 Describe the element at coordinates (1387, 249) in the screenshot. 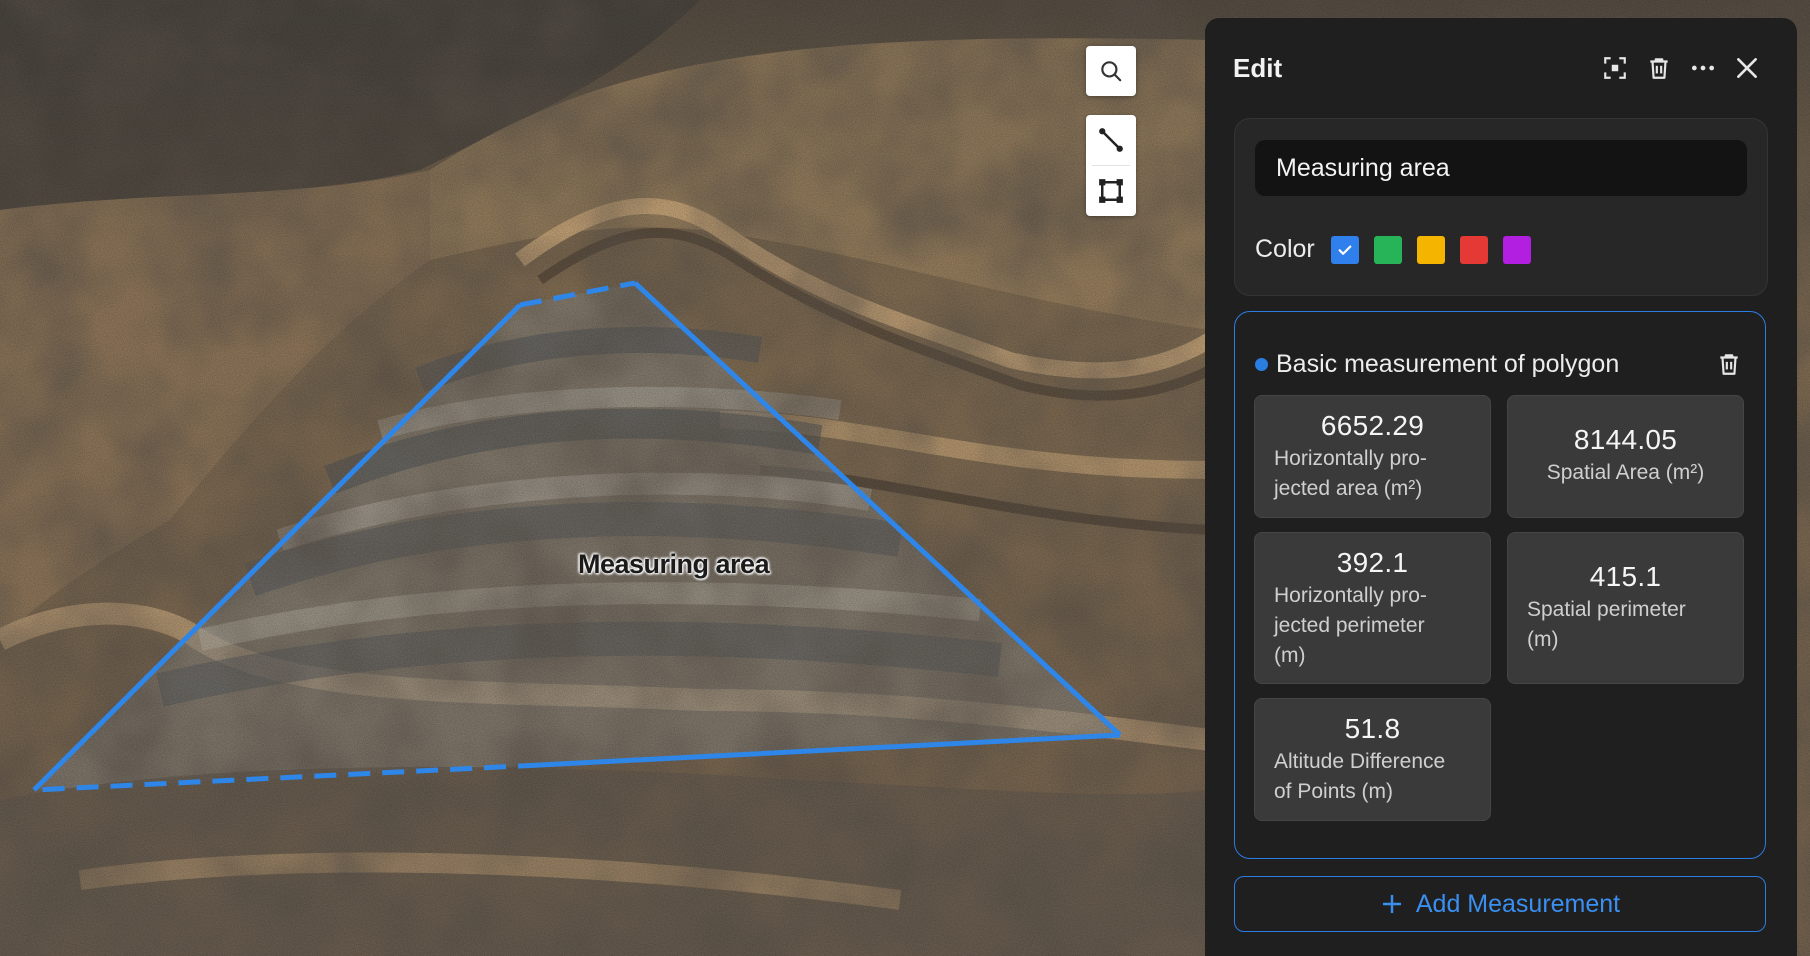

I see `color-swatch-green` at that location.